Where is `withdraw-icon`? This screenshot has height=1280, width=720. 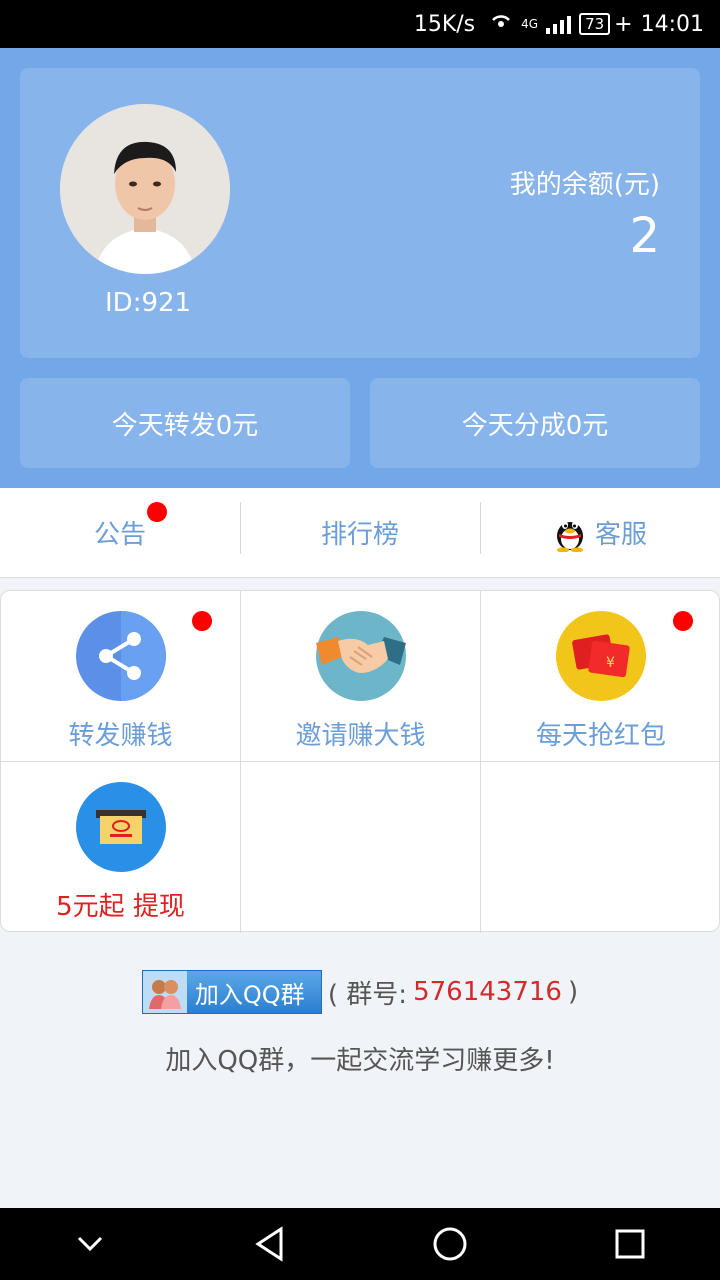
withdraw-icon is located at coordinates (120, 827).